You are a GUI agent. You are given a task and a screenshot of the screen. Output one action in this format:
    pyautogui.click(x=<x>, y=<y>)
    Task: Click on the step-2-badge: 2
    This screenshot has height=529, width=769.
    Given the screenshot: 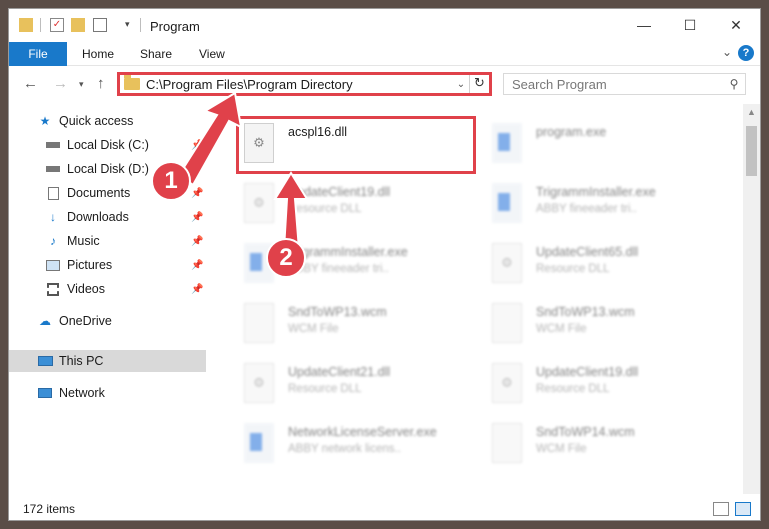 What is the action you would take?
    pyautogui.click(x=286, y=258)
    